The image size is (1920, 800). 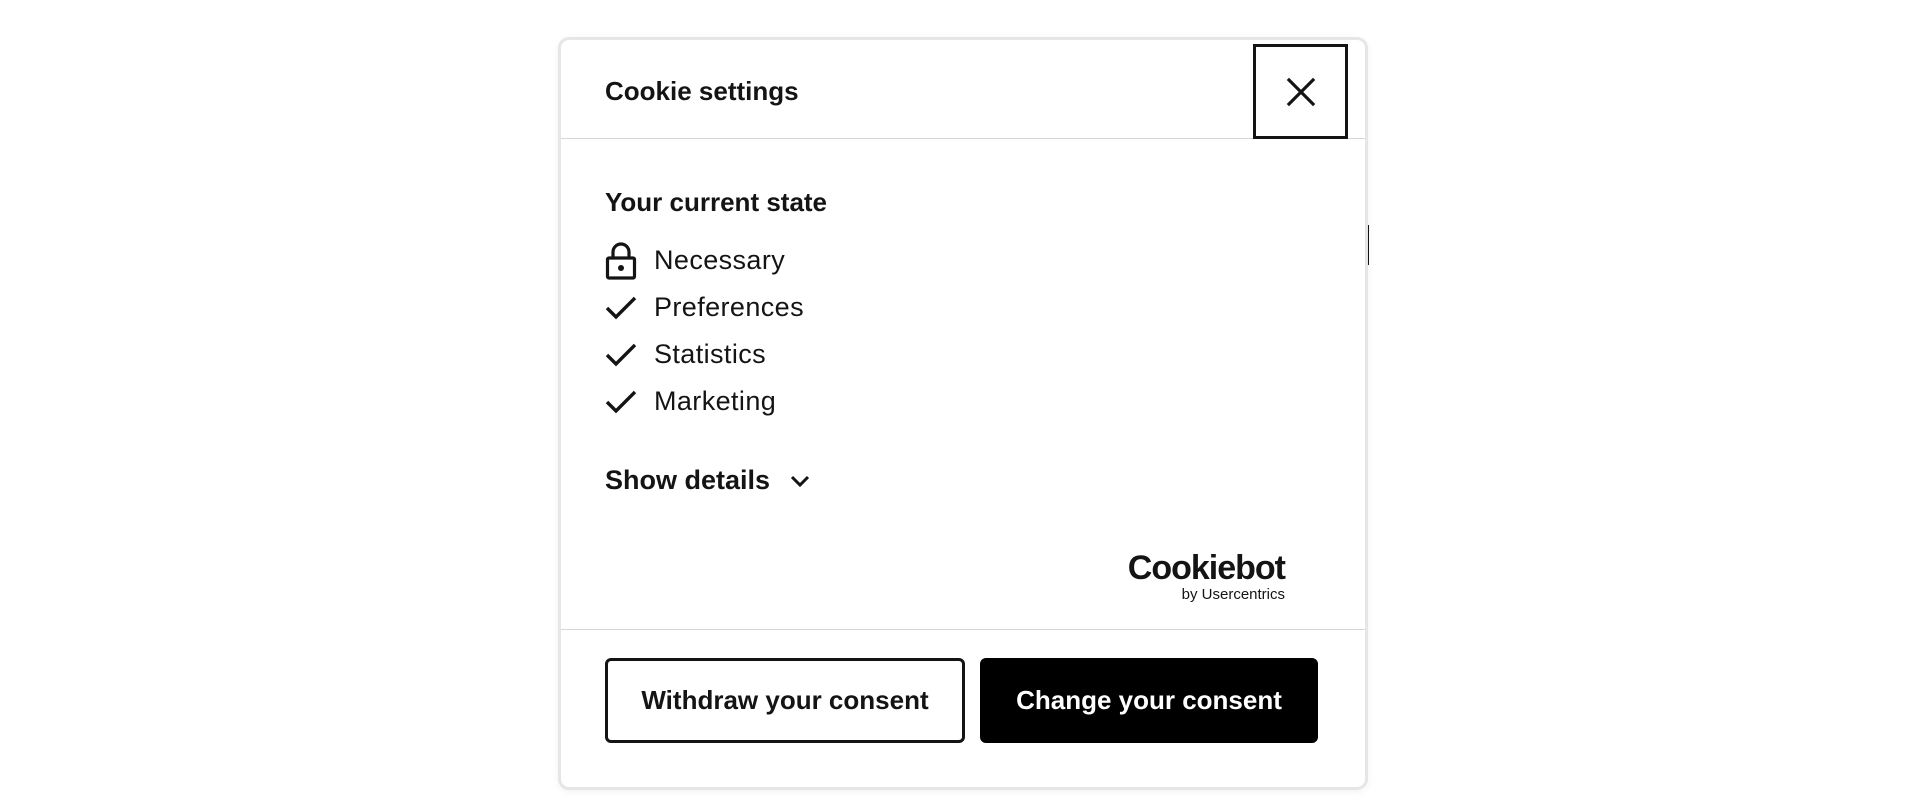 I want to click on state-item-necessary: Necessary, so click(x=704, y=260).